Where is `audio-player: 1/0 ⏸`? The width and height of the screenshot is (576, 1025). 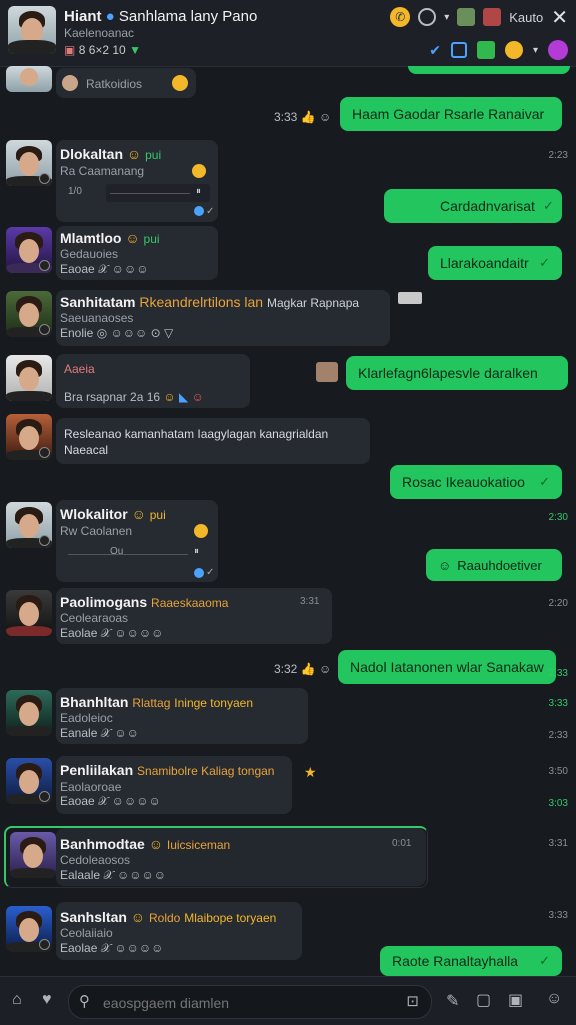
audio-player: 1/0 ⏸ is located at coordinates (139, 193).